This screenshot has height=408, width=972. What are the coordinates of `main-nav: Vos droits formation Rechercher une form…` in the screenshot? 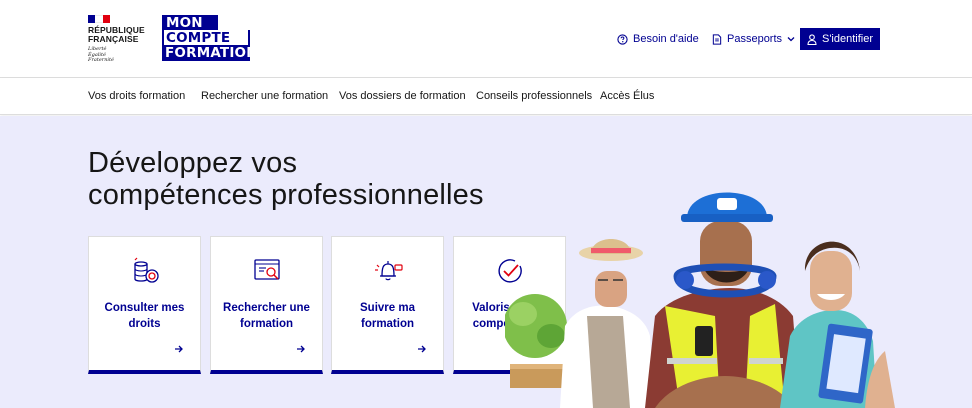 It's located at (486, 96).